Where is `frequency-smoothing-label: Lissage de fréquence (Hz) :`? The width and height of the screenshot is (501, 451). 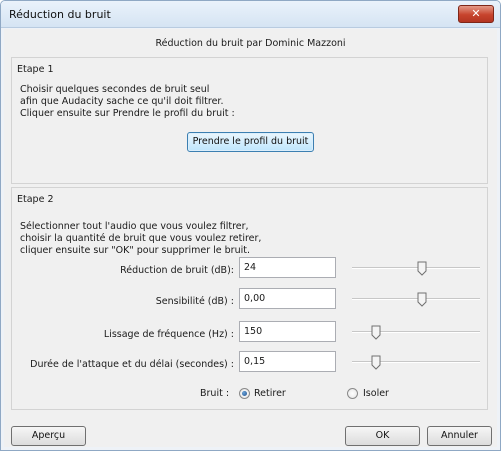
frequency-smoothing-label: Lissage de fréquence (Hz) : is located at coordinates (168, 334).